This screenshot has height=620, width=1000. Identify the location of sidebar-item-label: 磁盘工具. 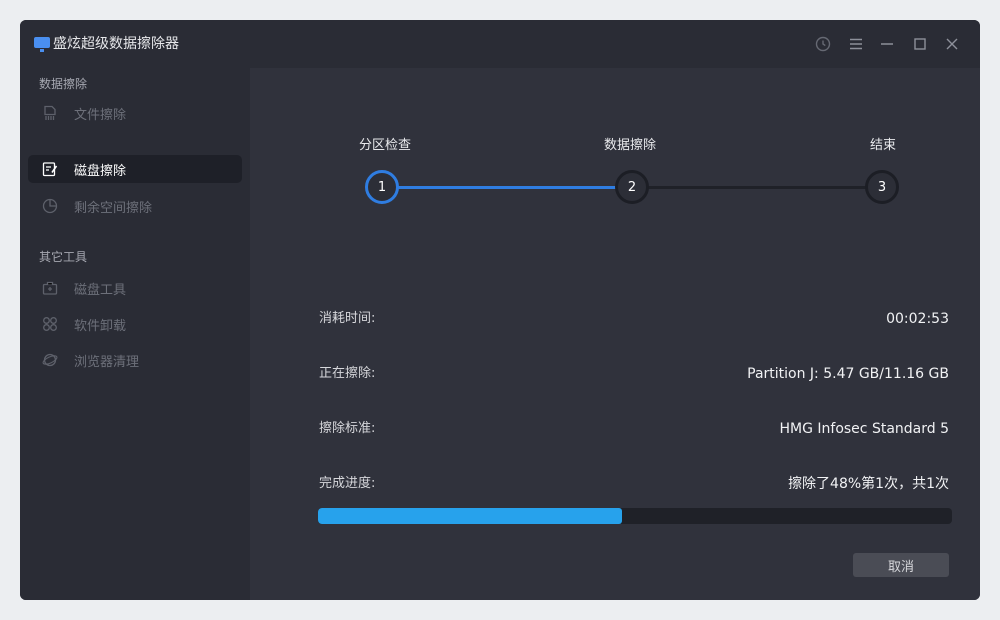
(100, 290).